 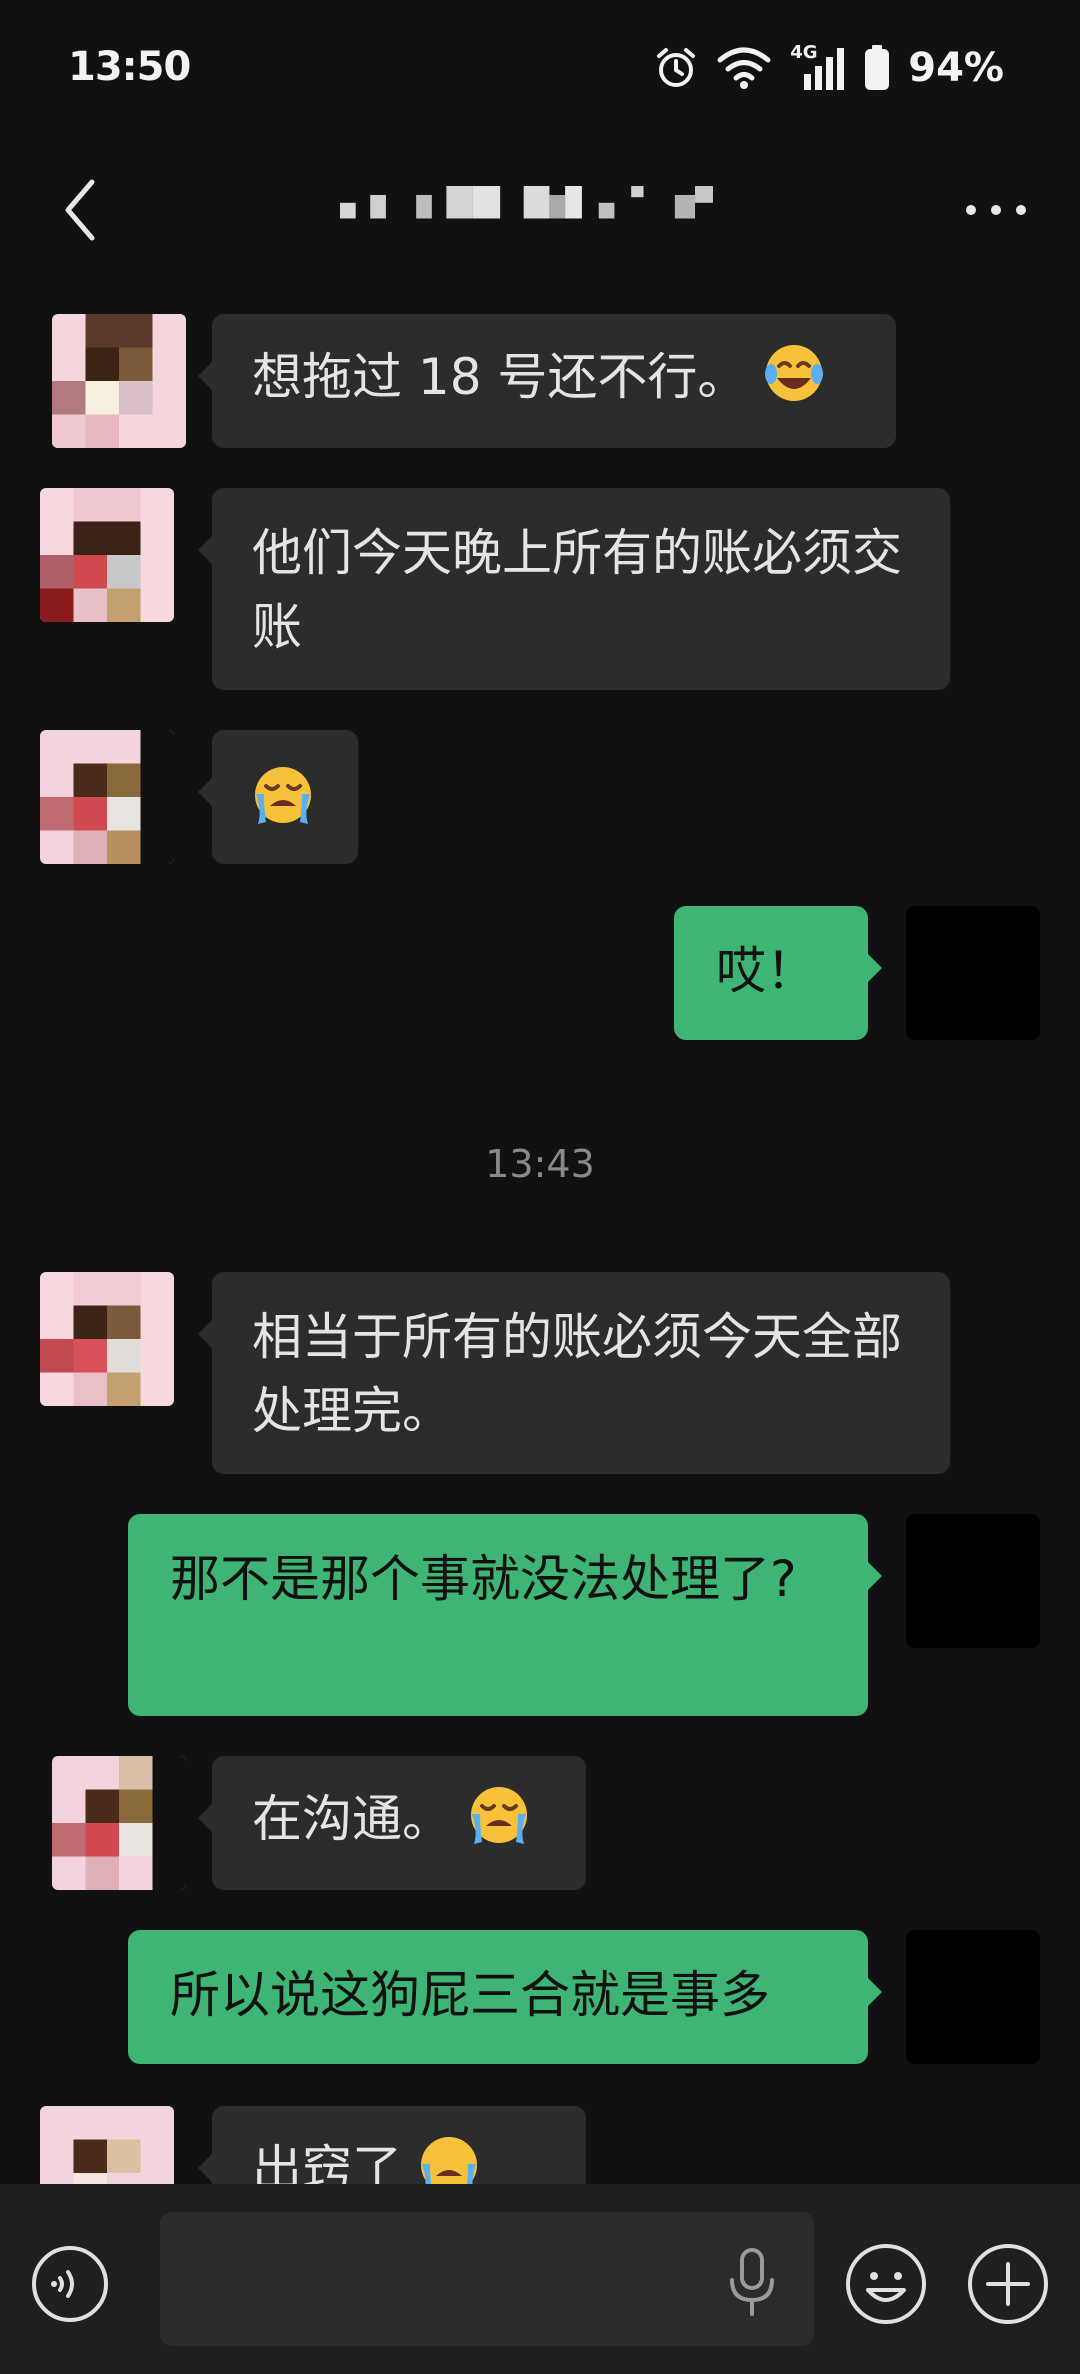 I want to click on status-time: 13:50, so click(x=129, y=67).